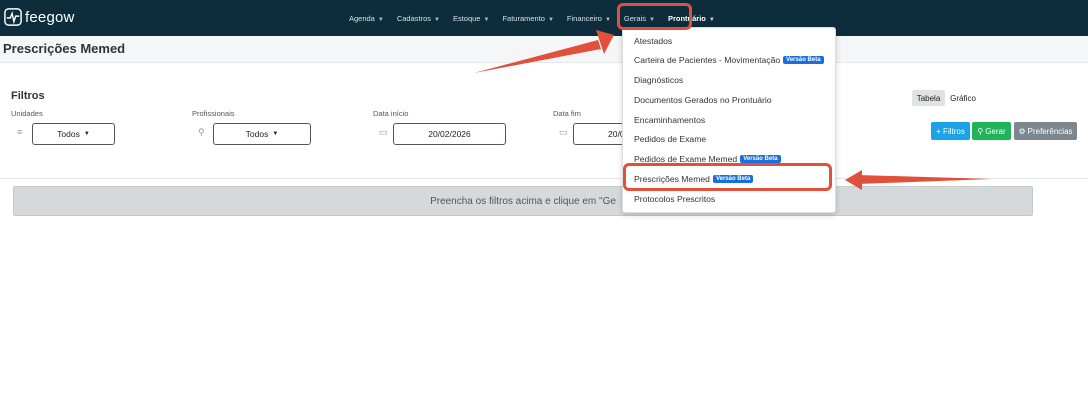 The width and height of the screenshot is (1088, 397). I want to click on nav-label: Financeiro, so click(584, 18).